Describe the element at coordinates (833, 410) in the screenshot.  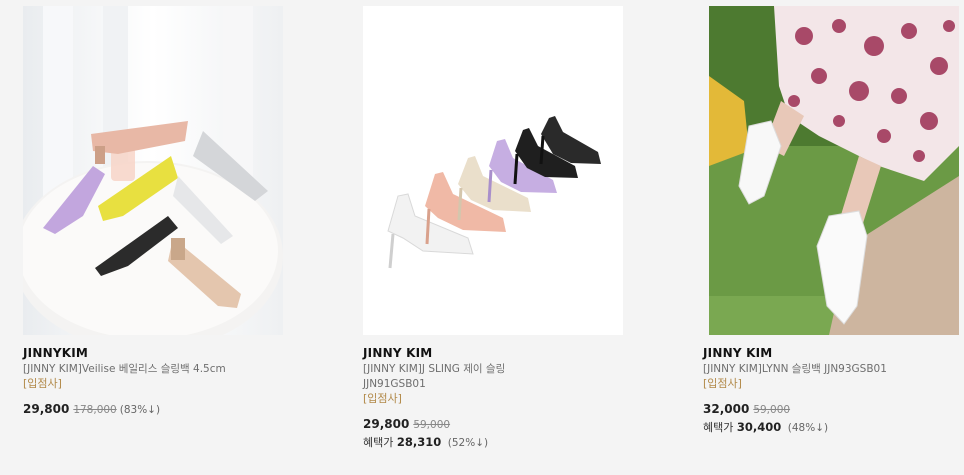
I see `price-line: 32,000 59,000` at that location.